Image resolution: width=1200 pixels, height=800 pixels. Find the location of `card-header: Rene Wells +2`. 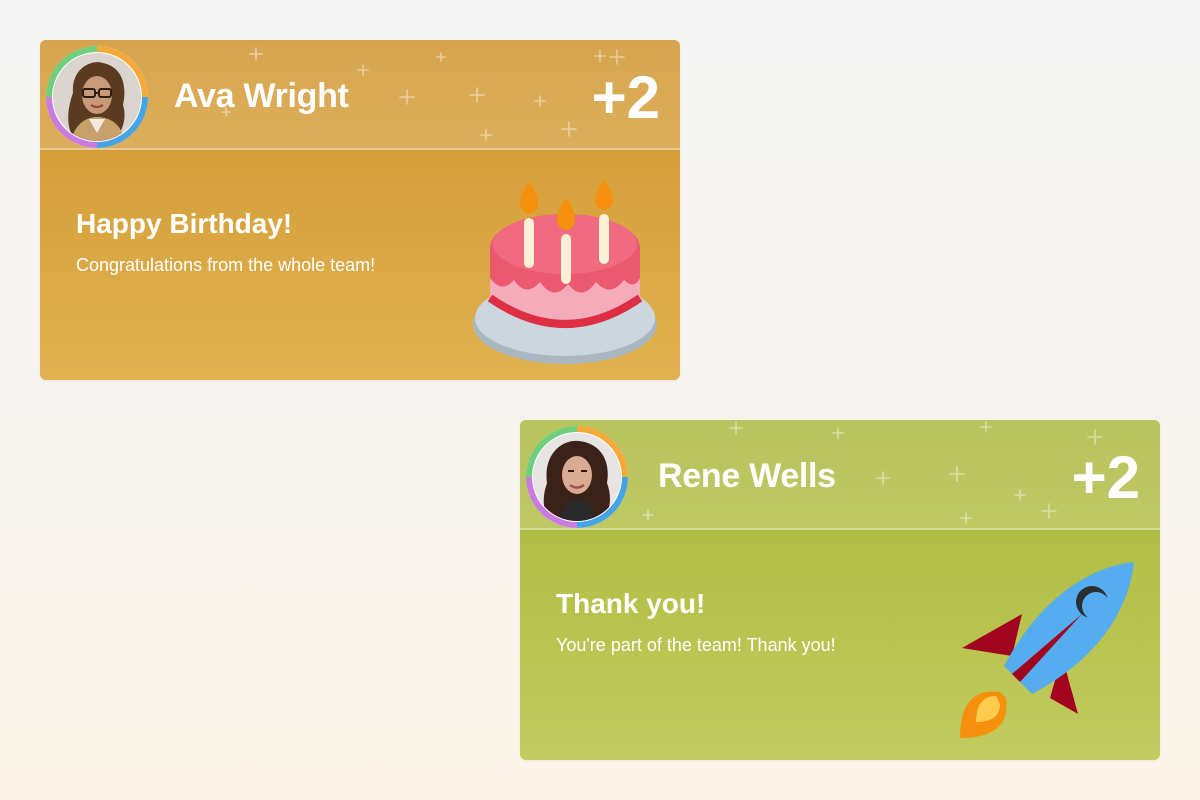

card-header: Rene Wells +2 is located at coordinates (840, 475).